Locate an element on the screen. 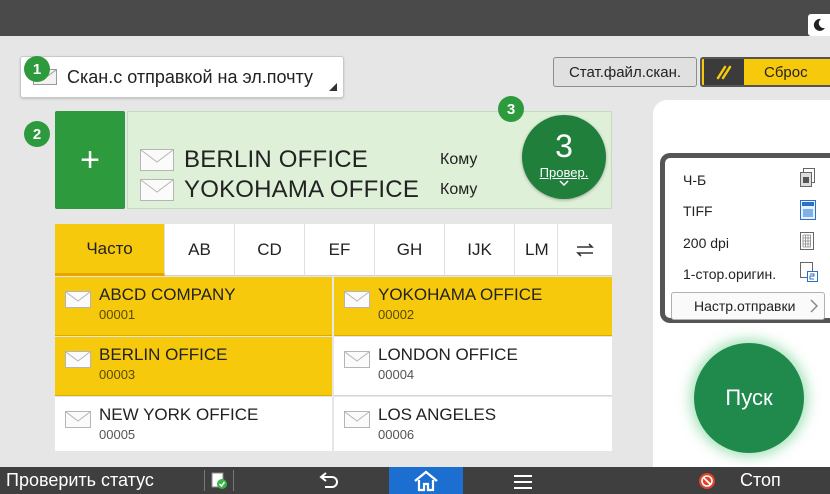  address-entry-name: LOS ANGELES is located at coordinates (437, 414).